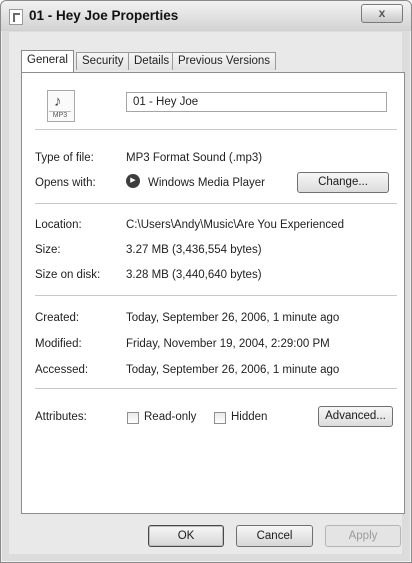 The height and width of the screenshot is (563, 412). I want to click on cancel-button: Cancel, so click(274, 536).